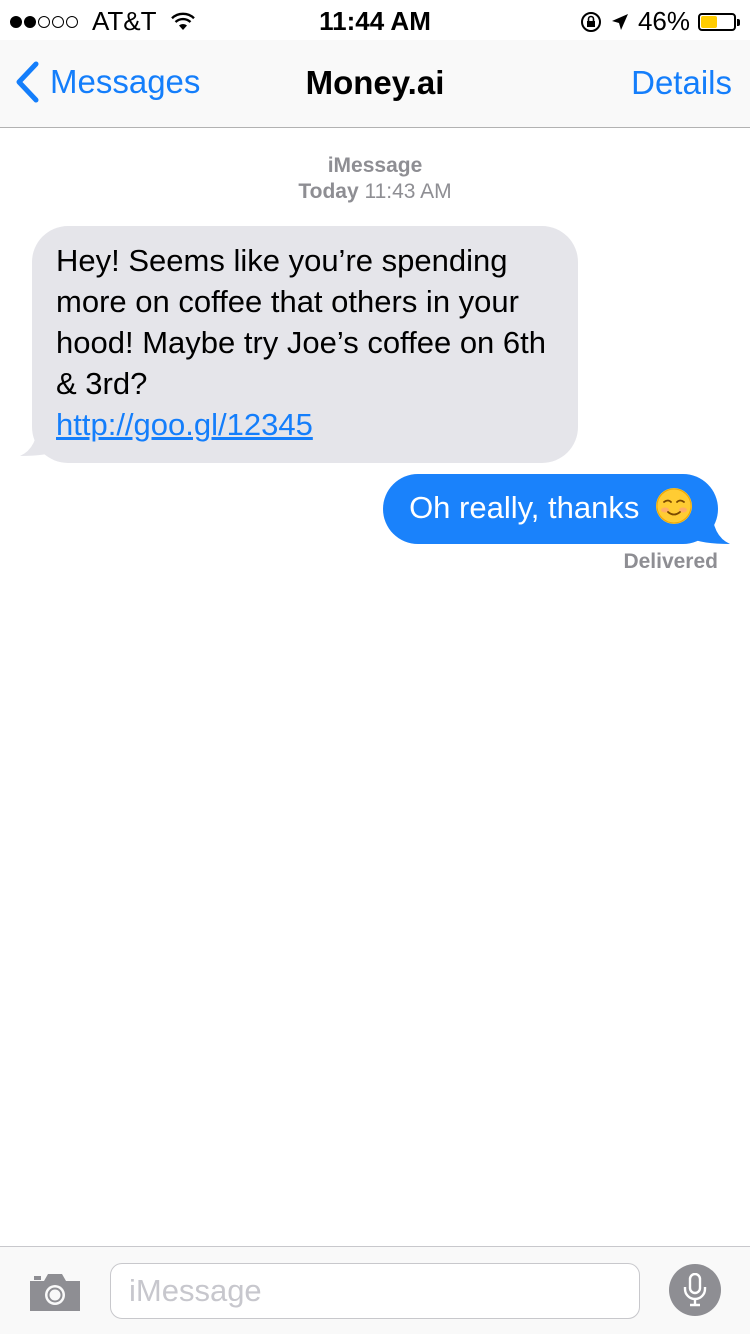 This screenshot has height=1334, width=750. I want to click on message-timestamp: Today 11:43 AM, so click(375, 192).